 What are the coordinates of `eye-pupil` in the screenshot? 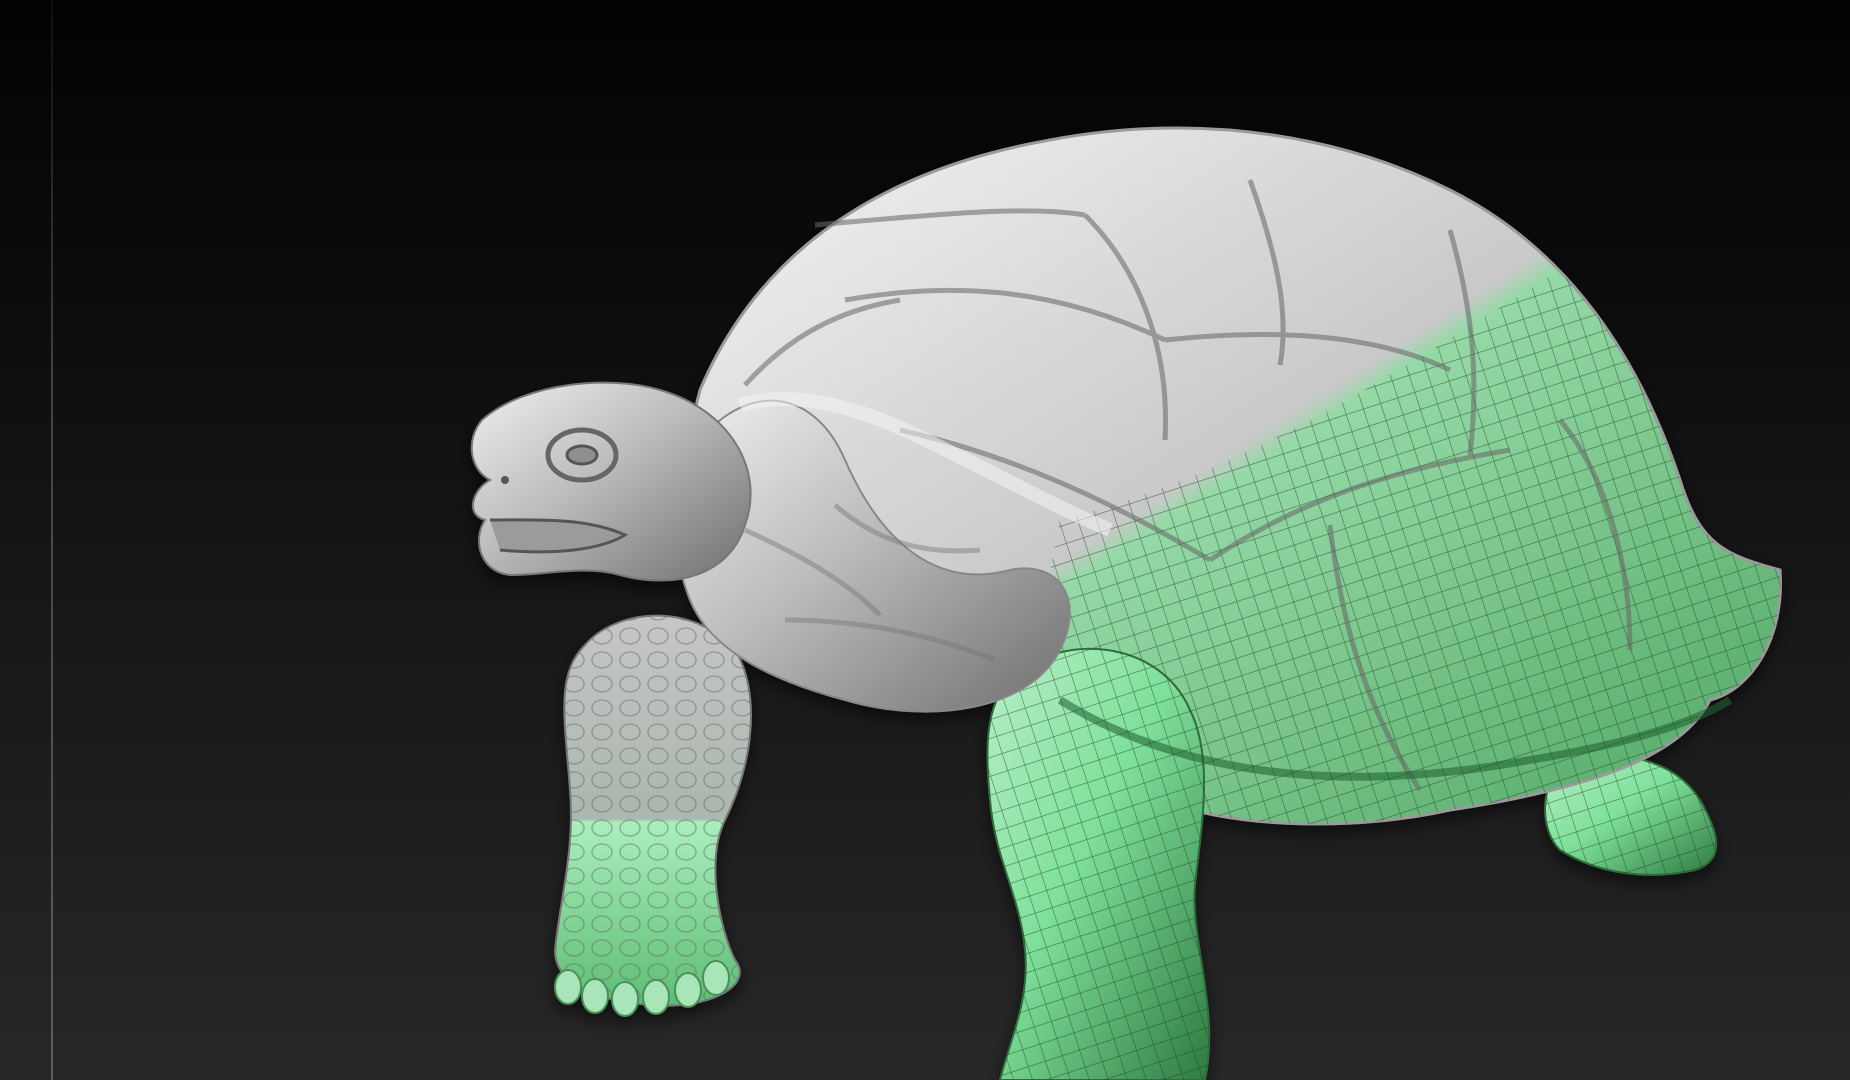 It's located at (582, 455).